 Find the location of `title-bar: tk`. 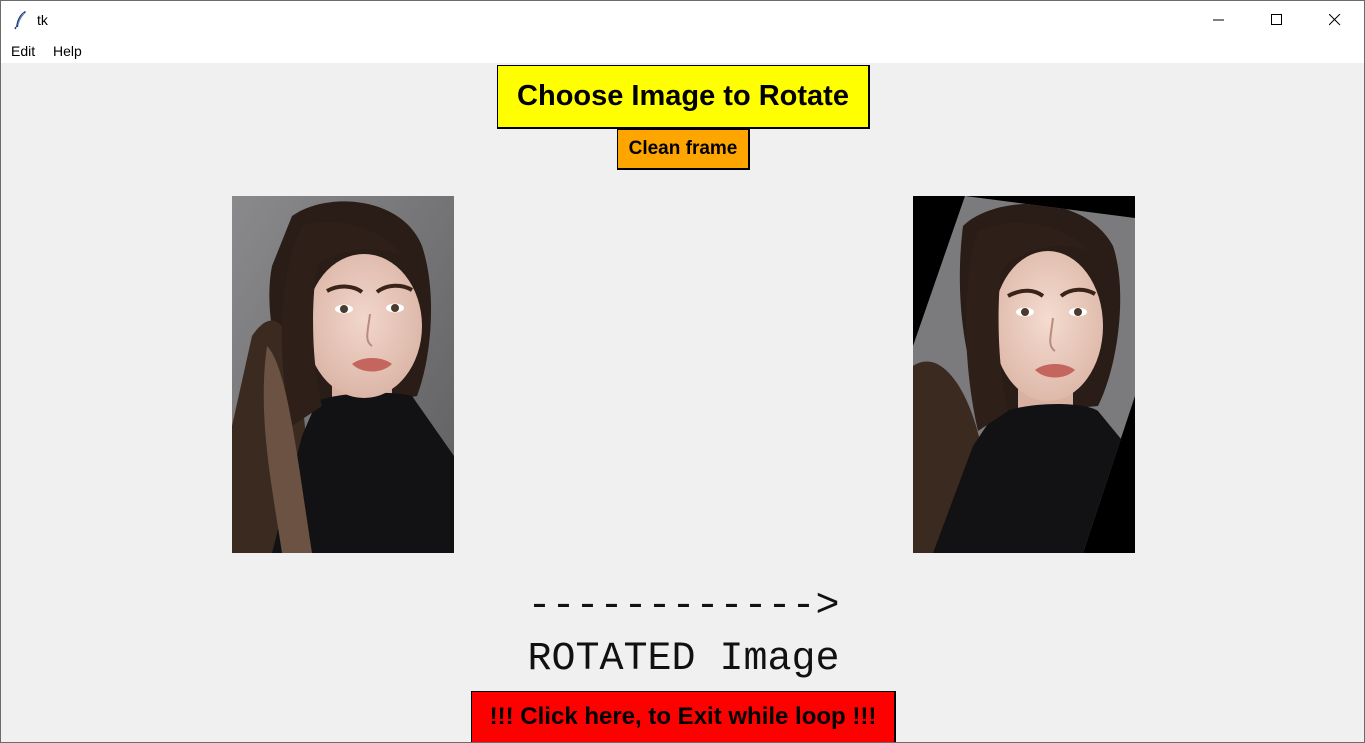

title-bar: tk is located at coordinates (682, 20).